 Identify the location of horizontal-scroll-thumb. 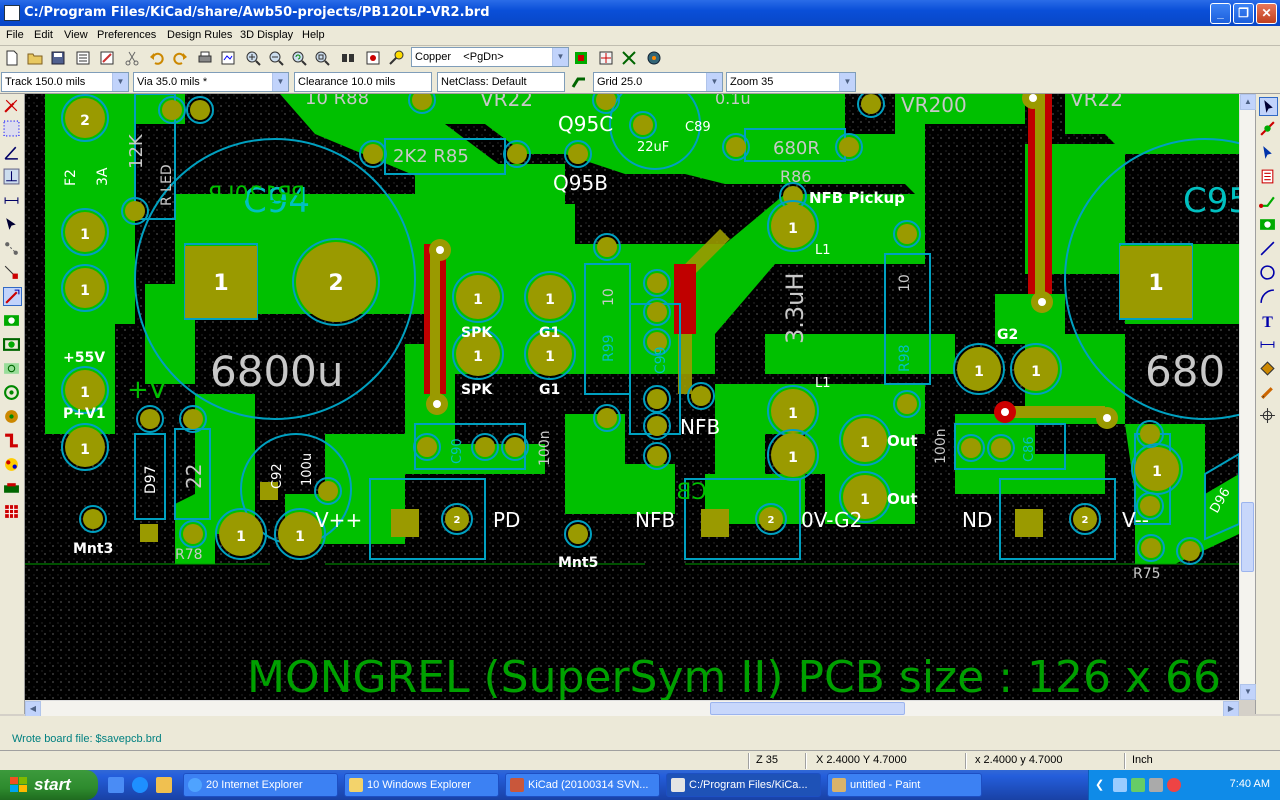
(807, 708).